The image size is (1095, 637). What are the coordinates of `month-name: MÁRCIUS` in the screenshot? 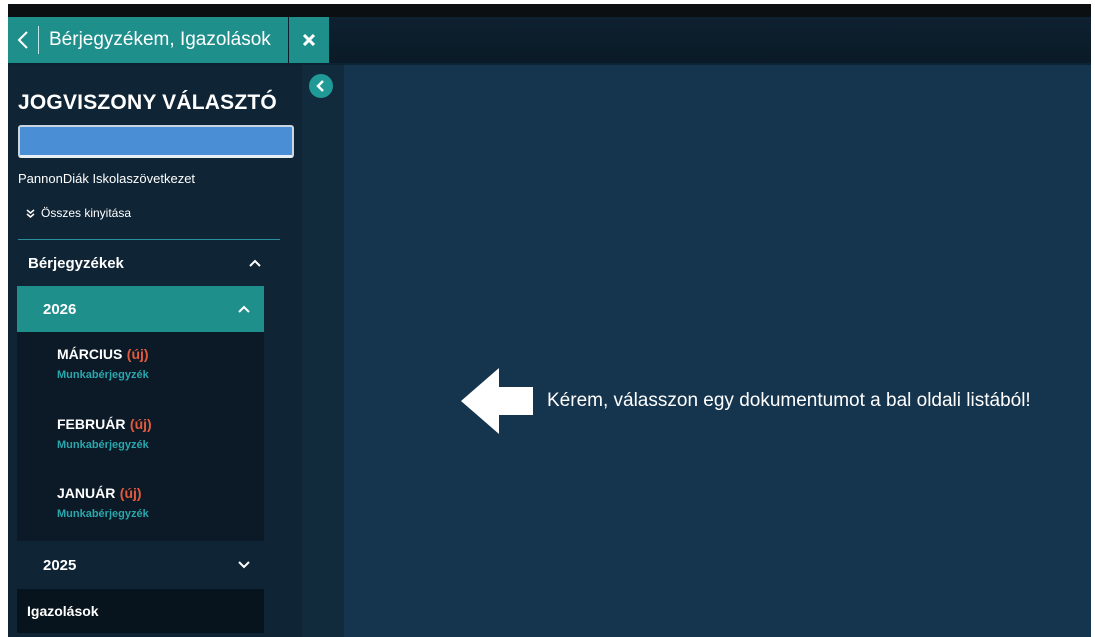 It's located at (90, 354).